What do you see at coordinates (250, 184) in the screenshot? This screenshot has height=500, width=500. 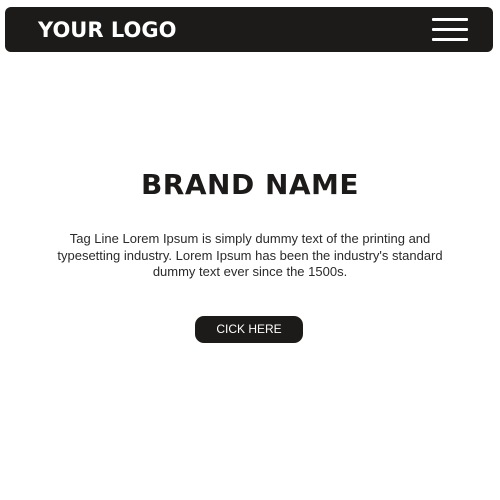 I see `brand-name: BRAND NAME` at bounding box center [250, 184].